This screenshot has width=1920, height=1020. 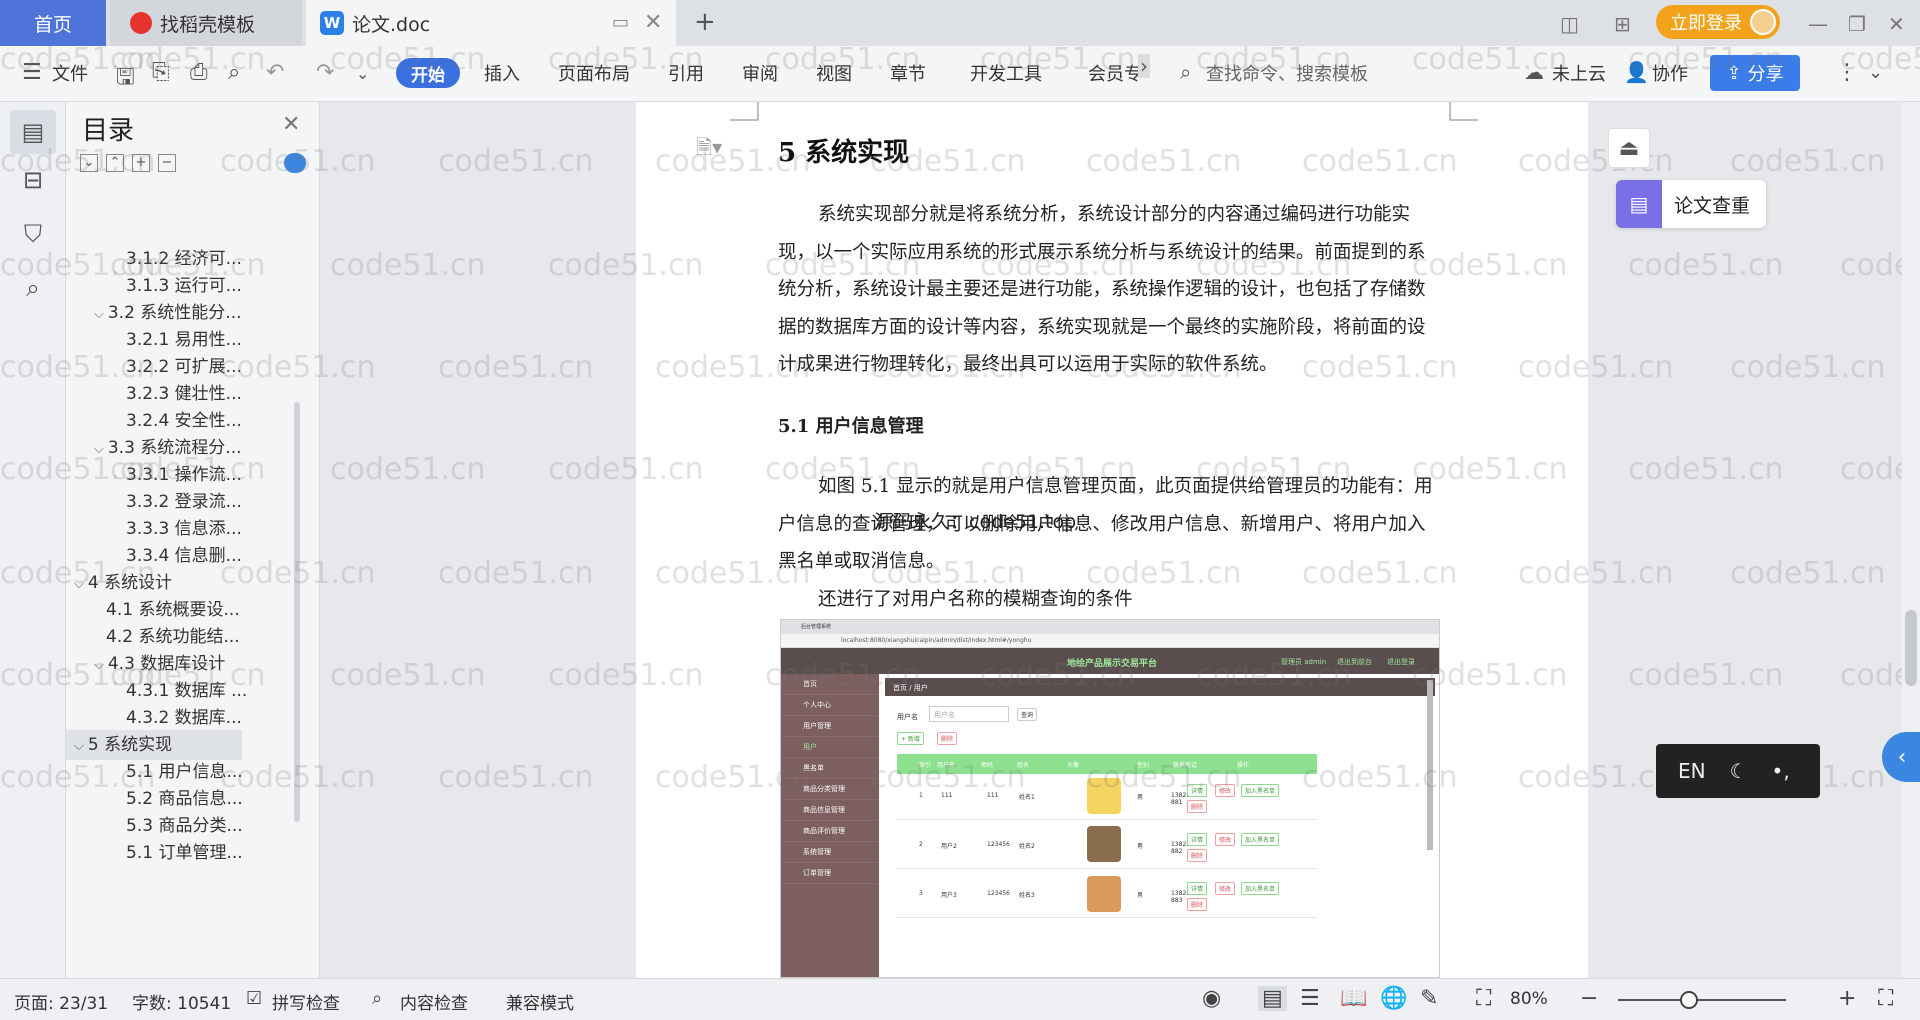 I want to click on tab-view: 视图, so click(x=834, y=73).